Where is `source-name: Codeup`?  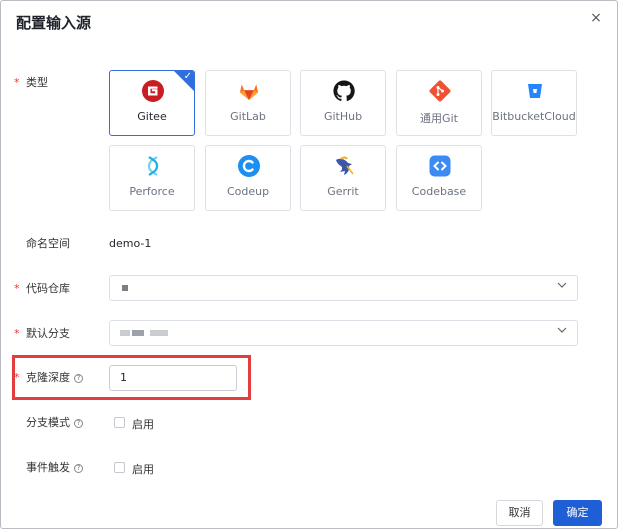
source-name: Codeup is located at coordinates (248, 191).